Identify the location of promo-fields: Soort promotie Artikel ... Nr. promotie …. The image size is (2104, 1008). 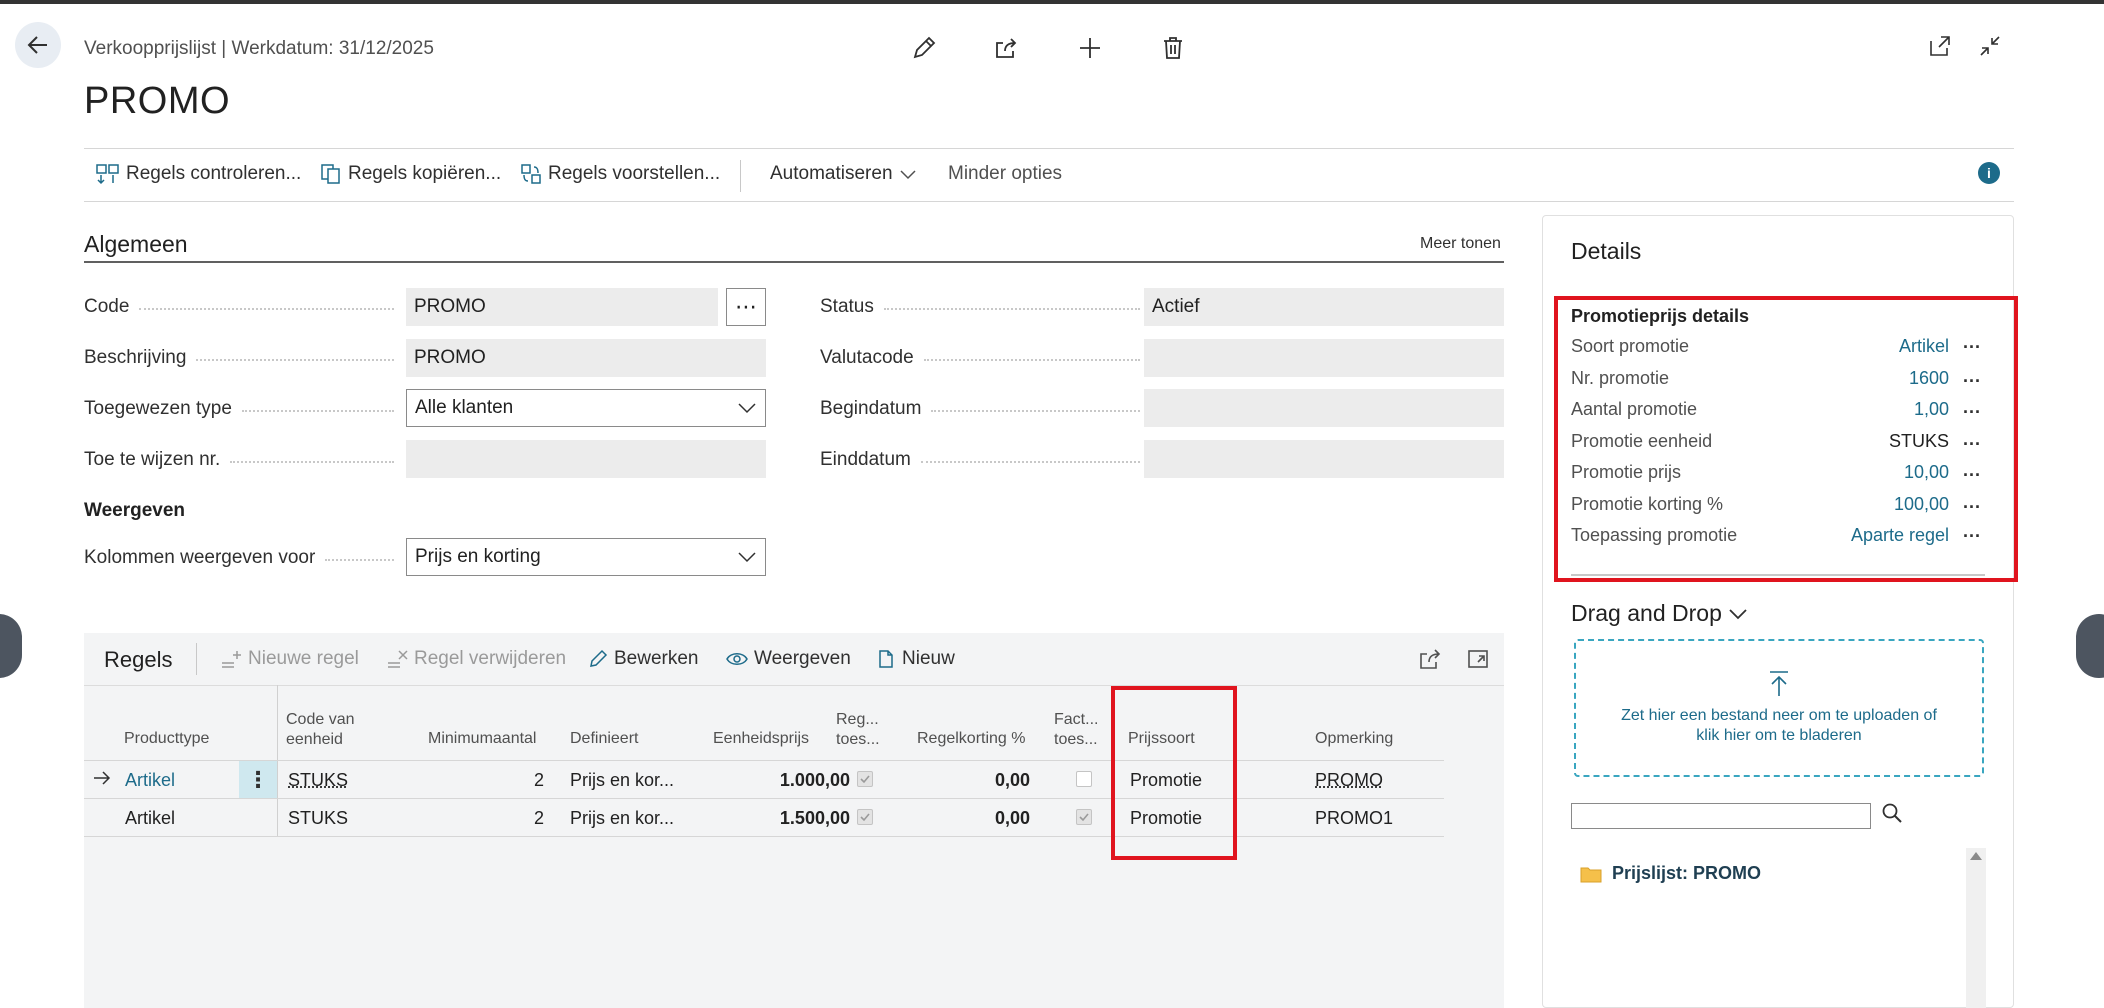
(1776, 446).